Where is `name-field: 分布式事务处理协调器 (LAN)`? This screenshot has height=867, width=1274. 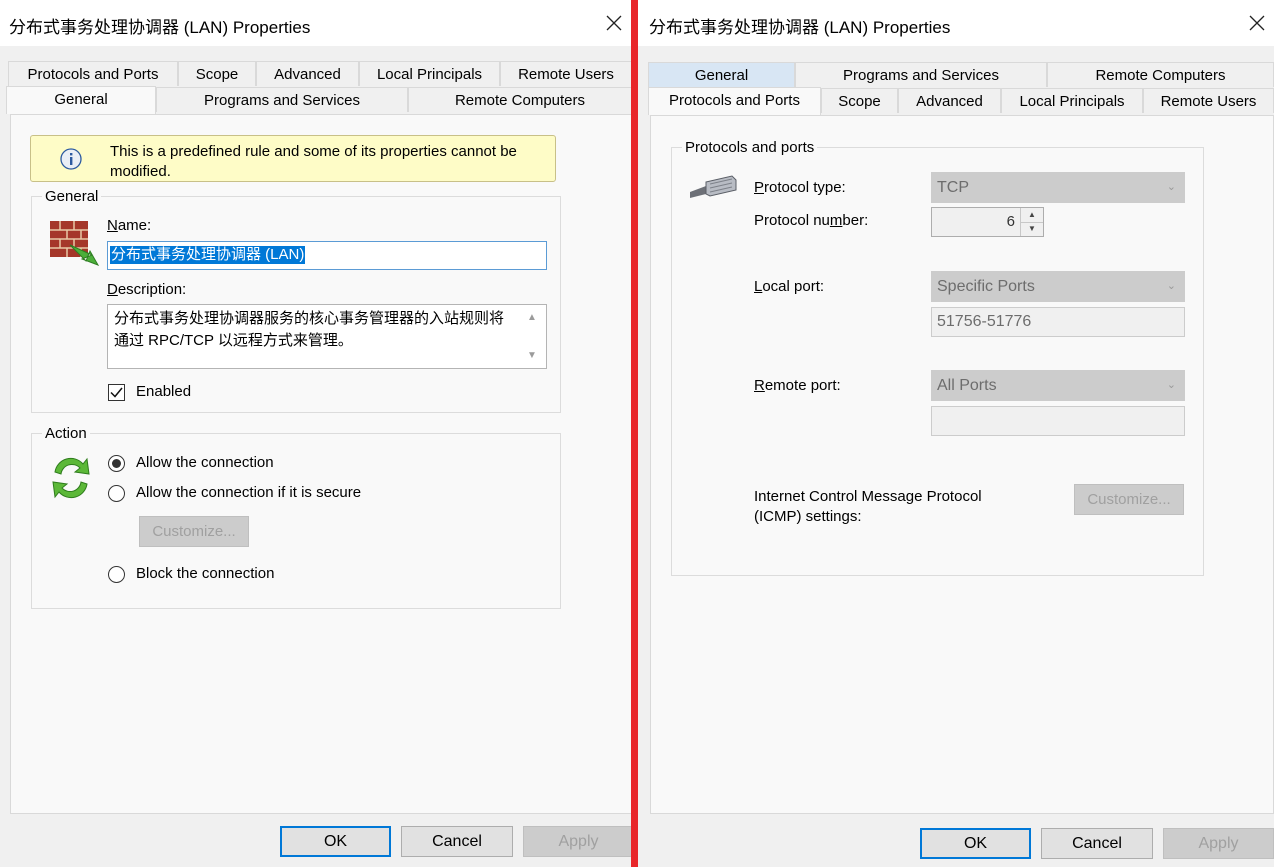 name-field: 分布式事务处理协调器 (LAN) is located at coordinates (327, 255).